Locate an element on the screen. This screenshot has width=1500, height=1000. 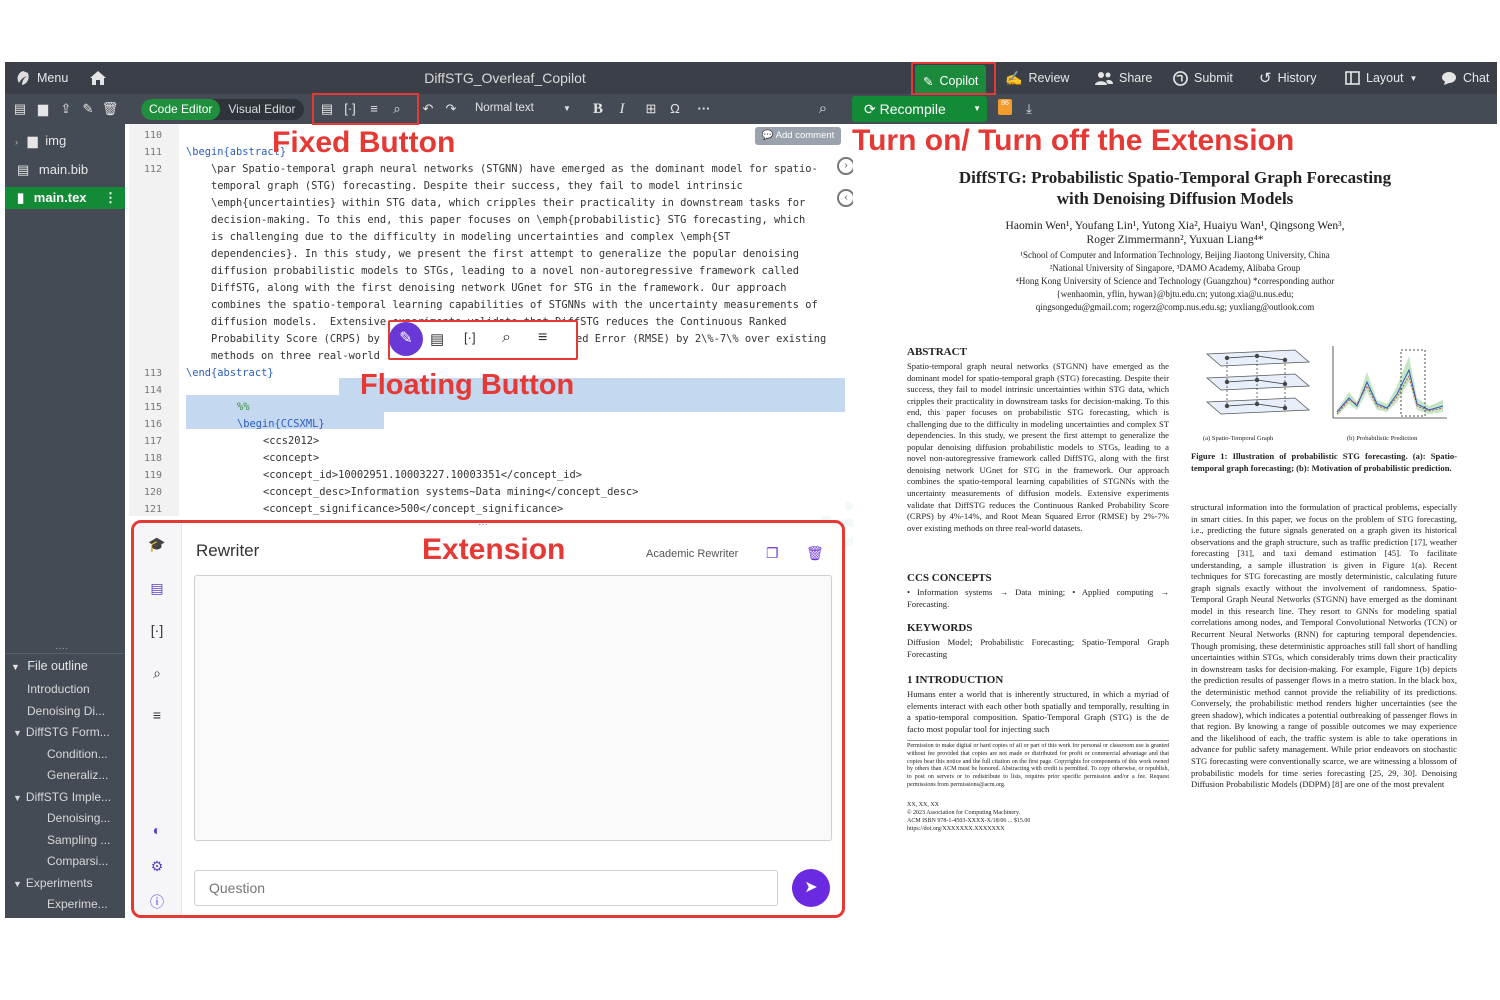
submit-button: Submit is located at coordinates (1203, 78).